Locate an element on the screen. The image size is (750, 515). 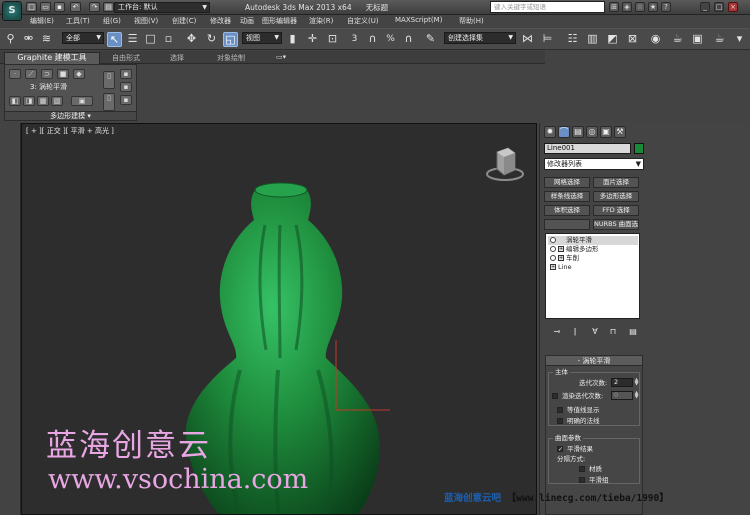
create-panel-icon: ✹ is located at coordinates (550, 132).